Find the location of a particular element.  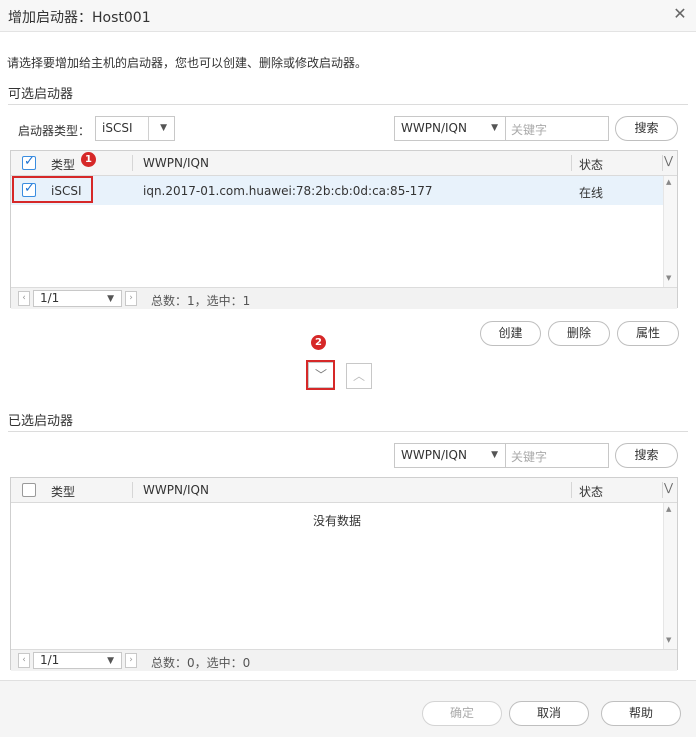

selected-search-button: 搜索 is located at coordinates (646, 455).